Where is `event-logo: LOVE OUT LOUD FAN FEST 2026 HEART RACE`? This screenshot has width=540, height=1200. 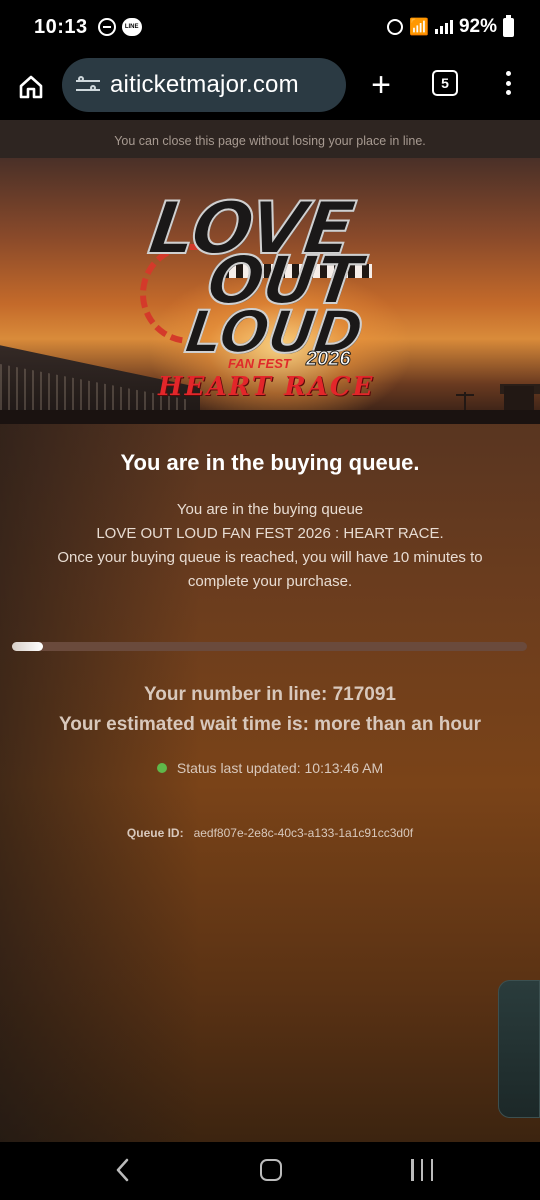
event-logo: LOVE OUT LOUD FAN FEST 2026 HEART RACE is located at coordinates (268, 294).